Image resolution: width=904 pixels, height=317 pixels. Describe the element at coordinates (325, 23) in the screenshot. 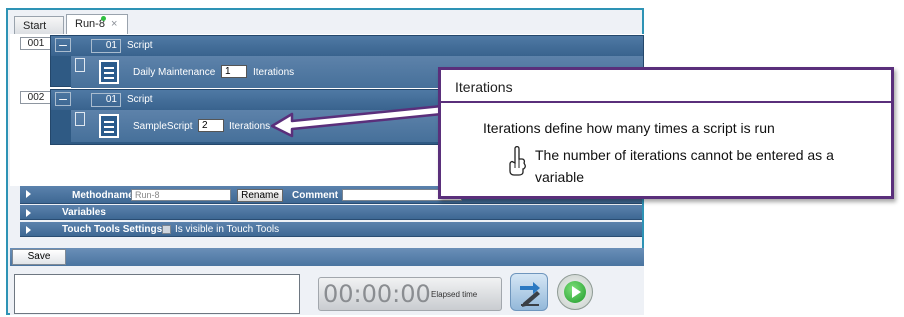

I see `tab-bar: Start Run-8 ×` at that location.